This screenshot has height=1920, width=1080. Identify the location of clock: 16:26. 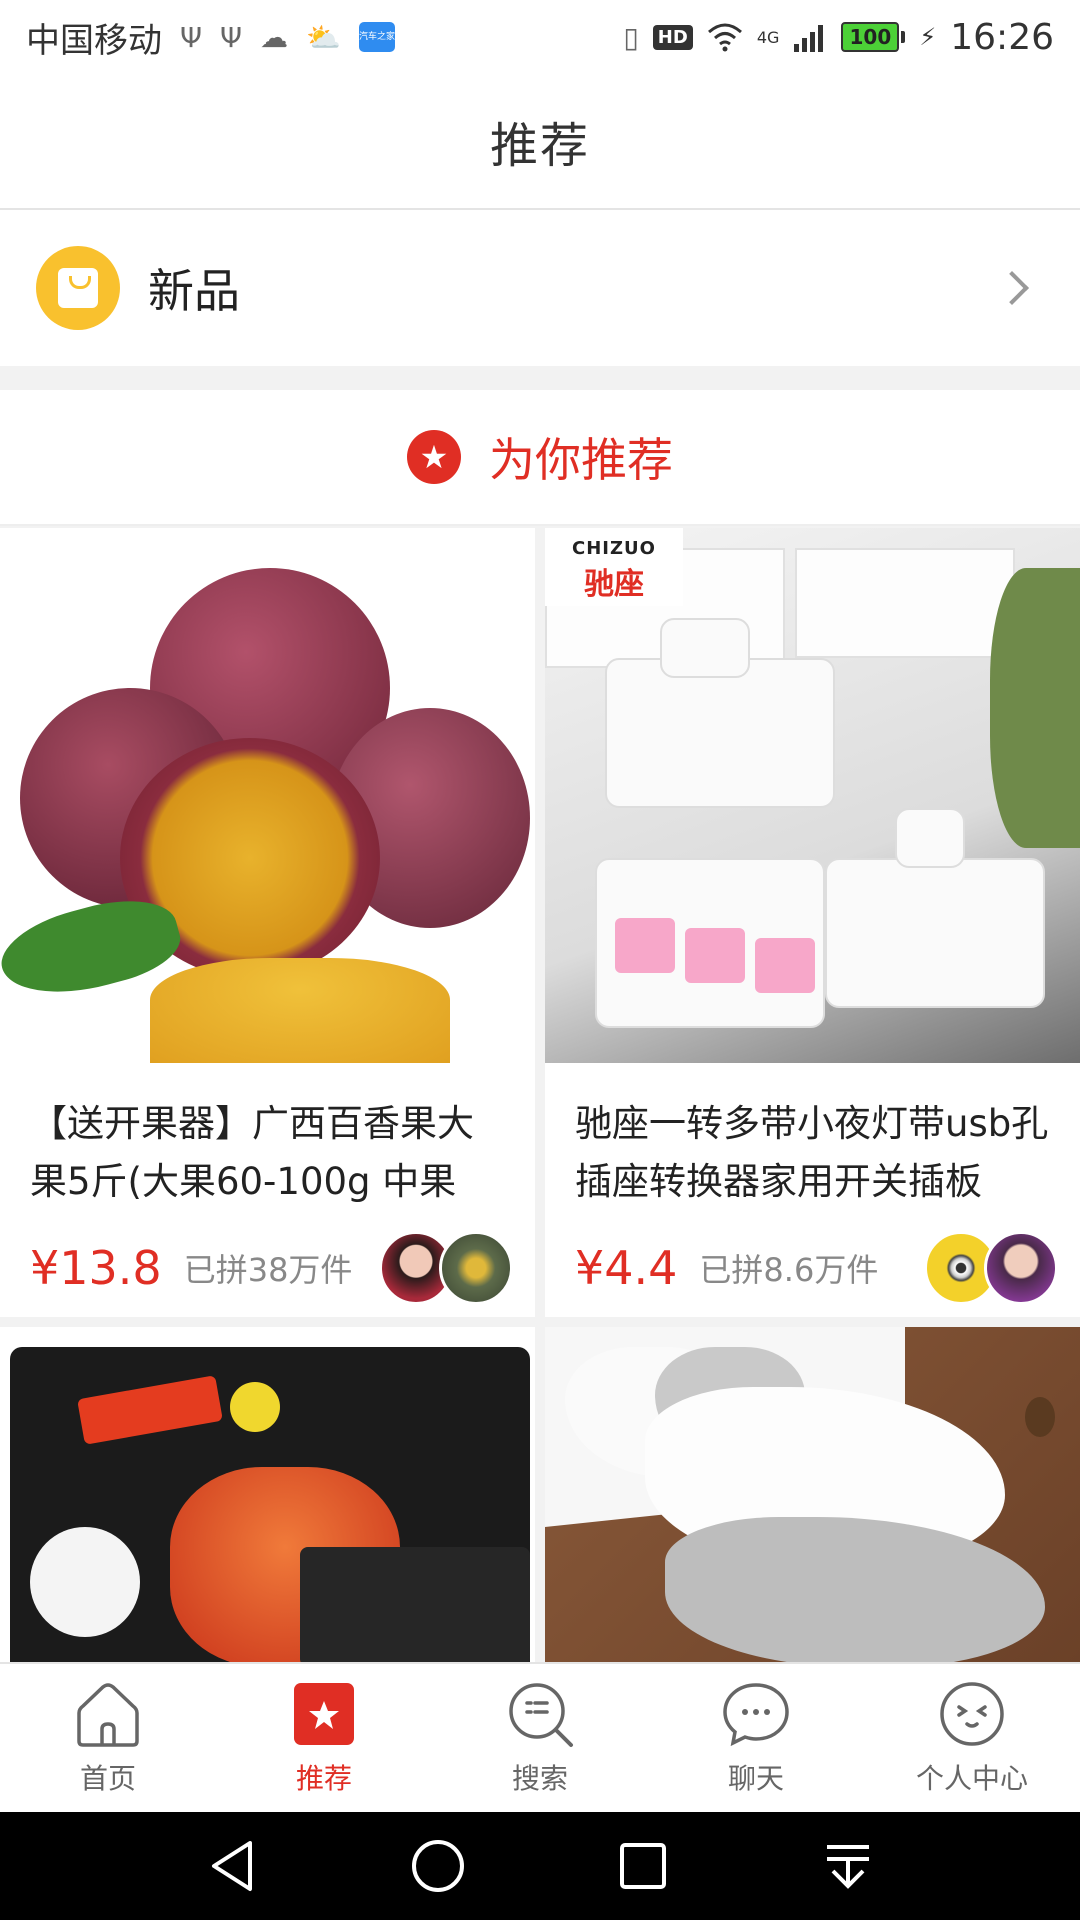
(1002, 37).